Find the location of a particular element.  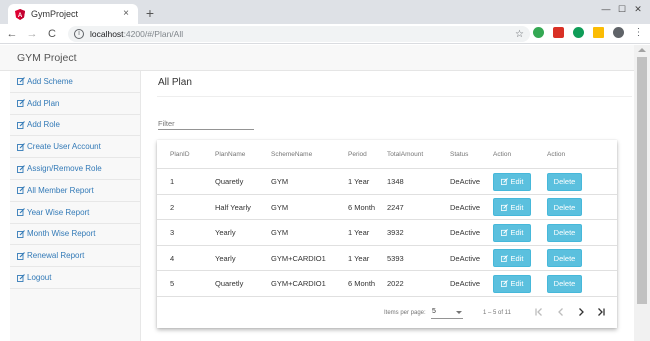

table-row: 1 Quaretly GYM 1 Year 1348 DeActive Edit Delete is located at coordinates (387, 182).